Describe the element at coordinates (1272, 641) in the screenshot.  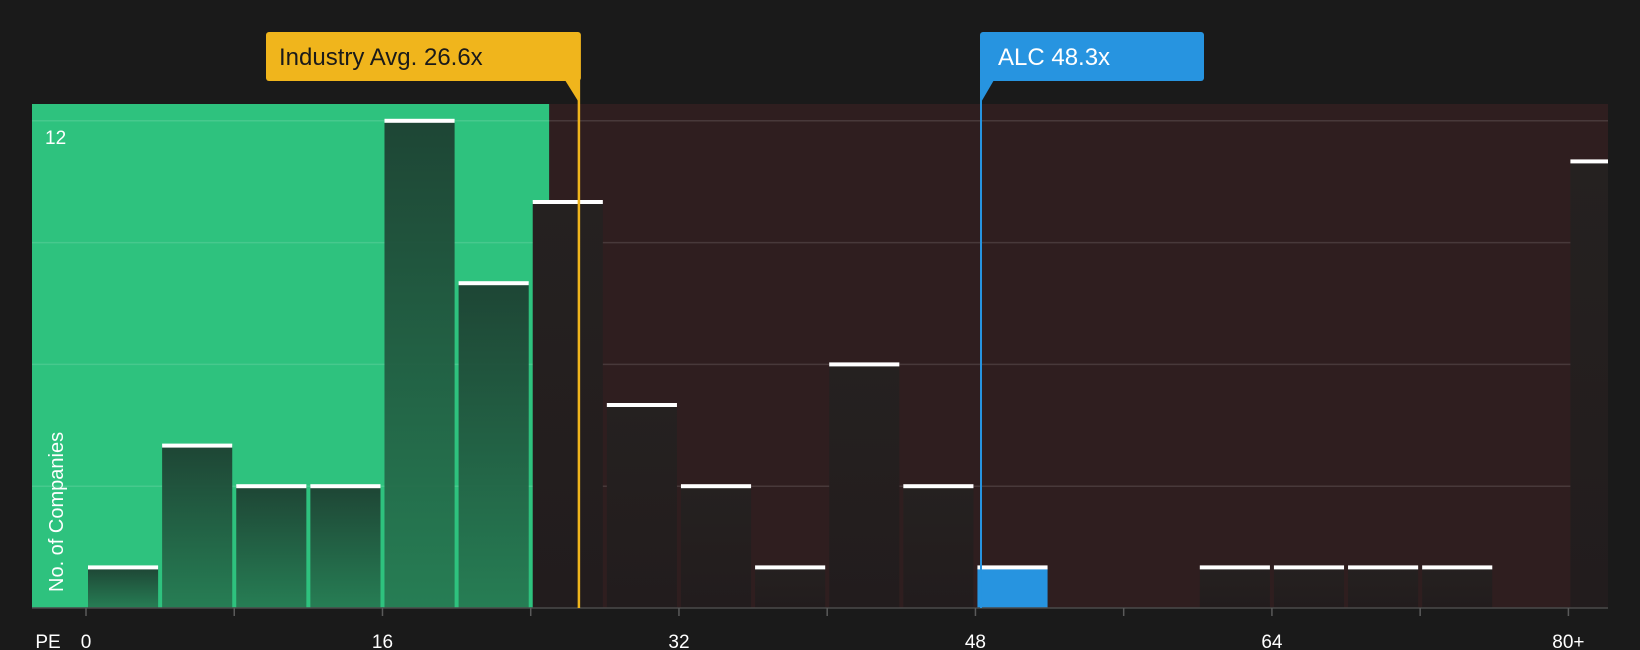
I see `x-tick-label: 64` at that location.